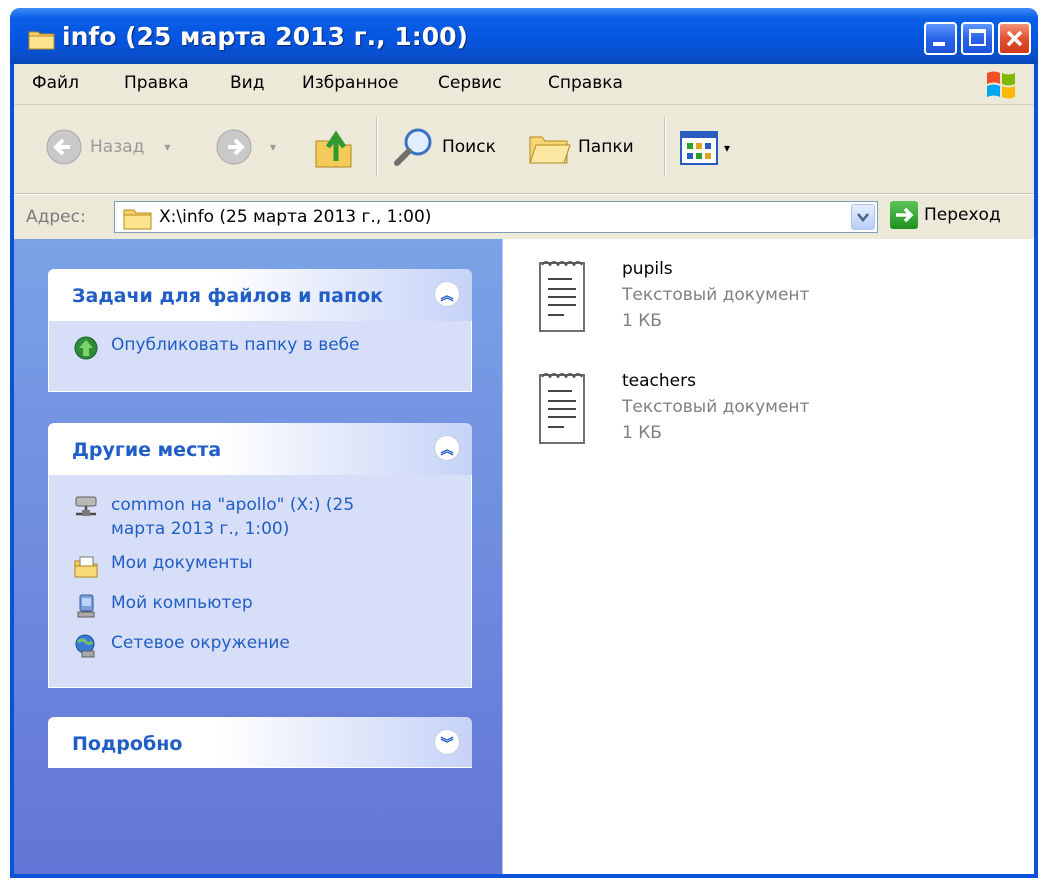 The width and height of the screenshot is (1042, 883). What do you see at coordinates (86, 606) in the screenshot?
I see `my-computer-icon` at bounding box center [86, 606].